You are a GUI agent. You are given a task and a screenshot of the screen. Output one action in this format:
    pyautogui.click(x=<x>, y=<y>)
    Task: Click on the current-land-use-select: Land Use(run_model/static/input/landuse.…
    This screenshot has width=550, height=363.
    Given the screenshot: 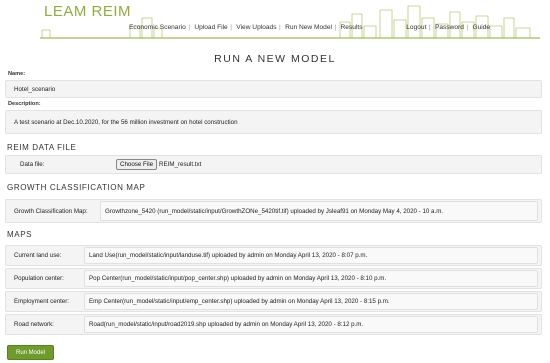 What is the action you would take?
    pyautogui.click(x=311, y=255)
    